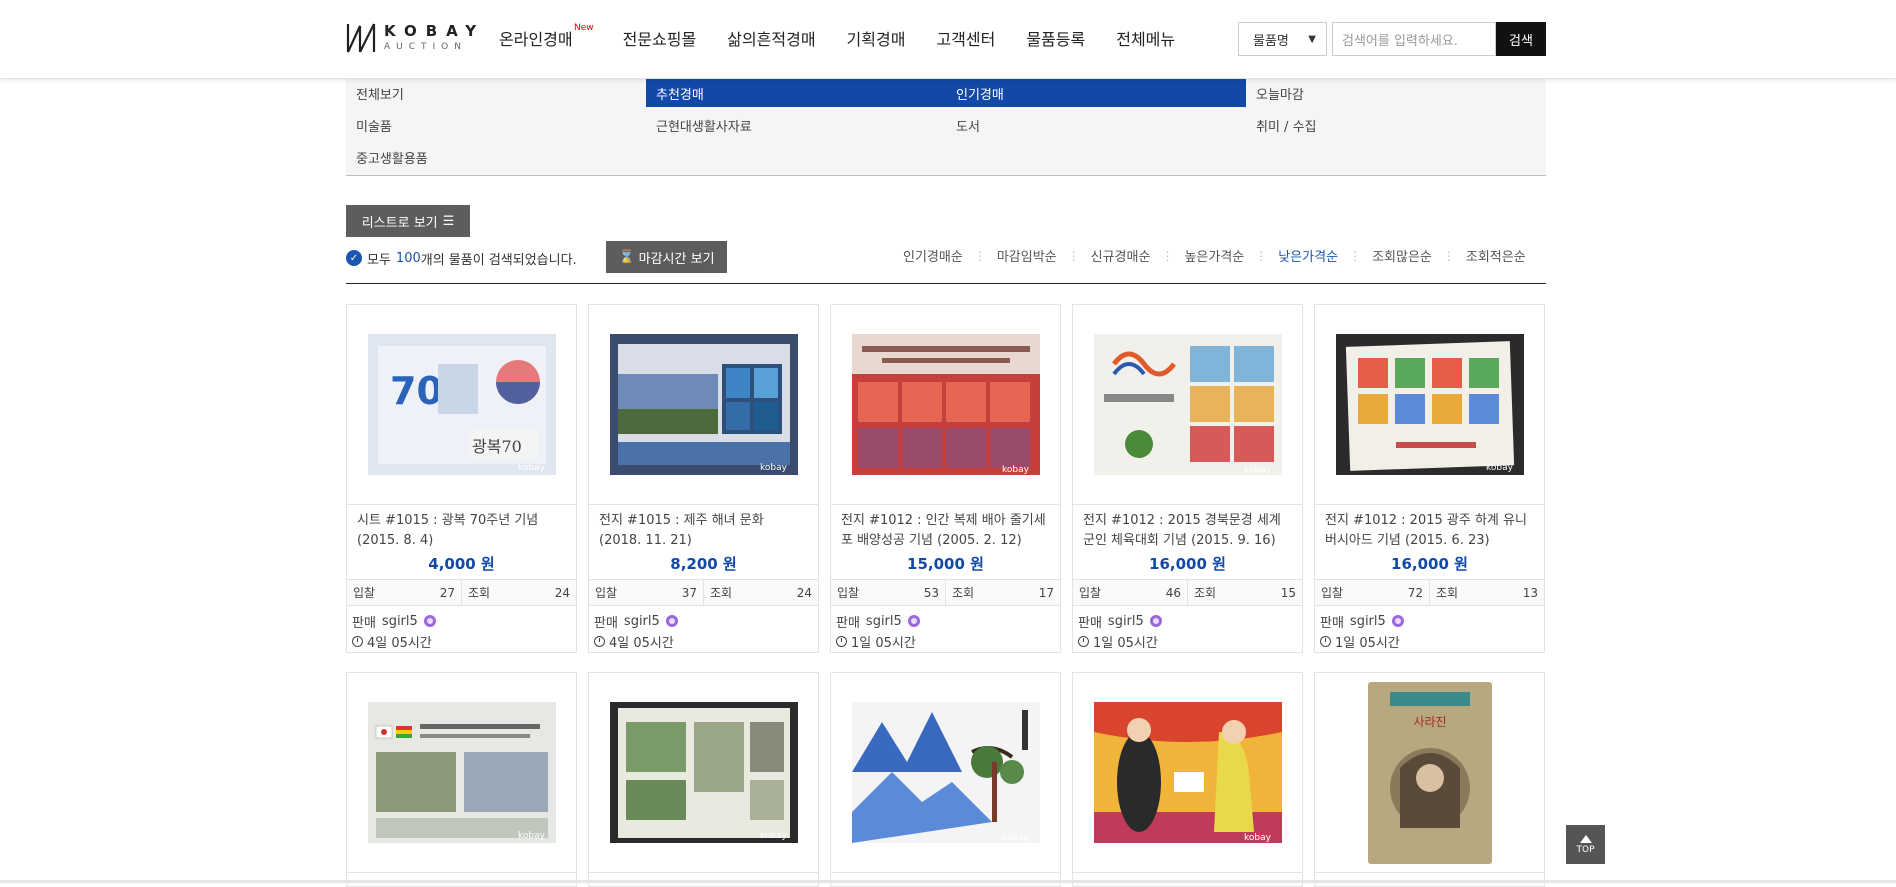 This screenshot has width=1896, height=887. I want to click on item-stats: 입찰 53 조회 17, so click(945, 592).